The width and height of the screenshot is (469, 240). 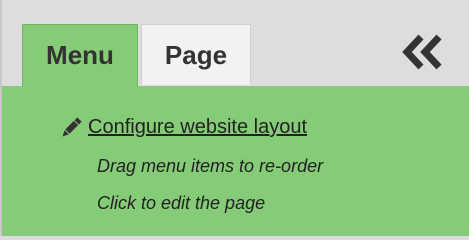 I want to click on tab-page: Page, so click(x=196, y=54).